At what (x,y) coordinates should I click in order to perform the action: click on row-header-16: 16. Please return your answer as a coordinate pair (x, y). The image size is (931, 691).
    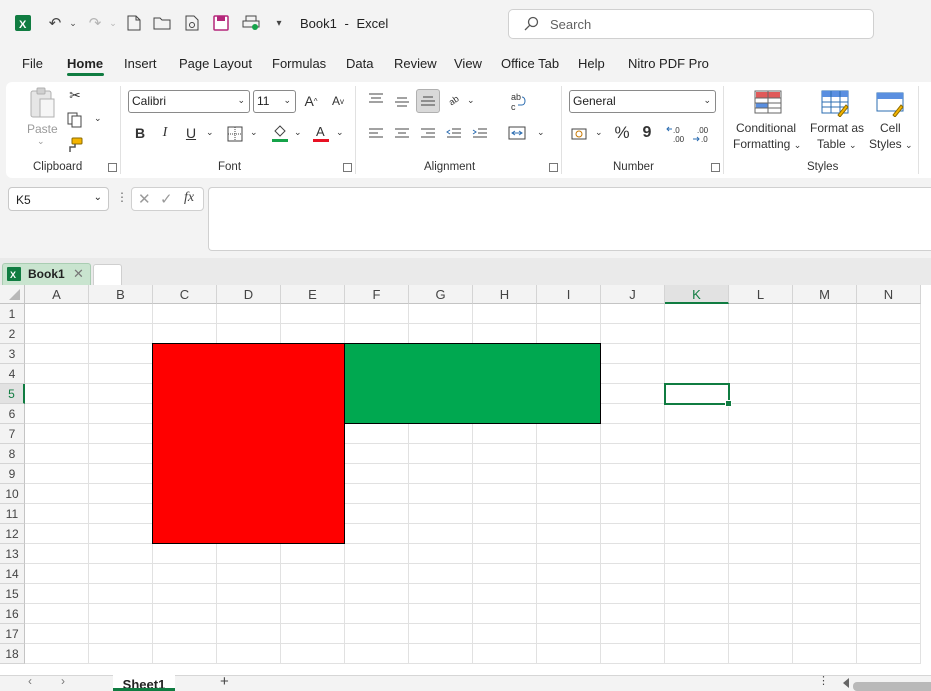
    Looking at the image, I should click on (12, 614).